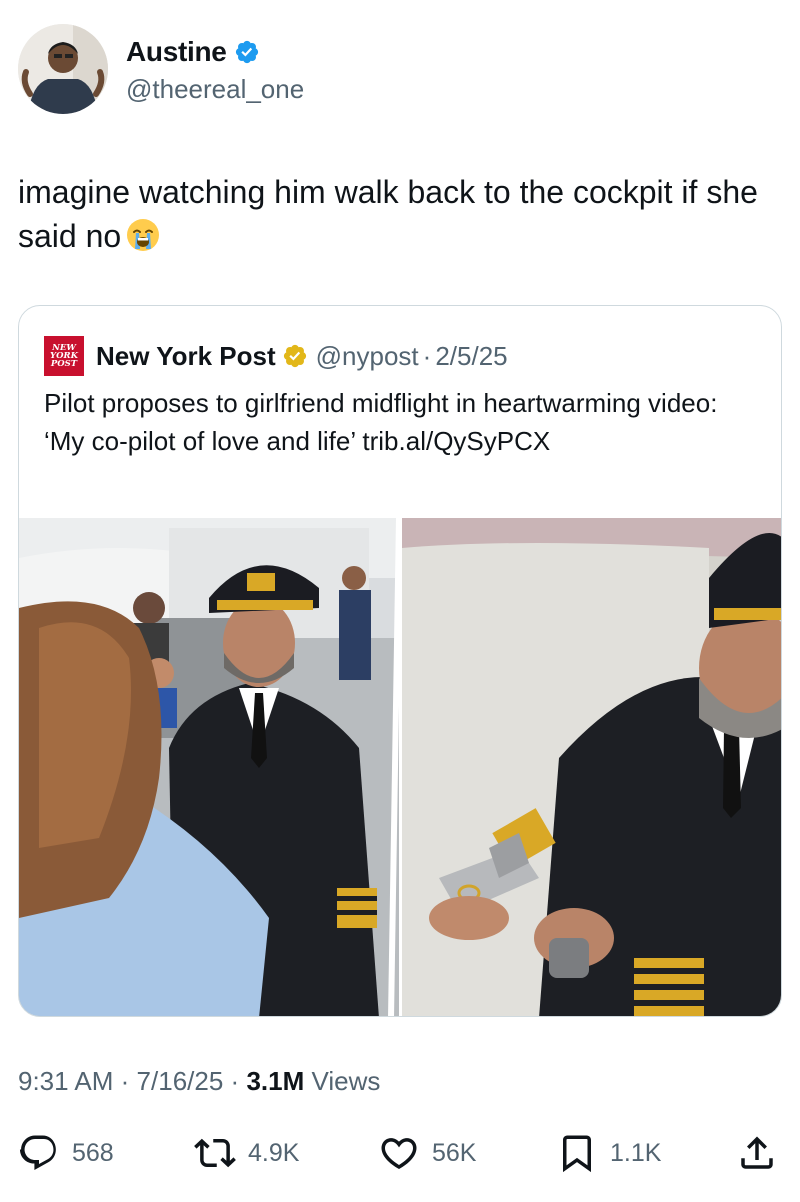 This screenshot has width=800, height=1202. I want to click on bookmark-count: 1.1K, so click(636, 1152).